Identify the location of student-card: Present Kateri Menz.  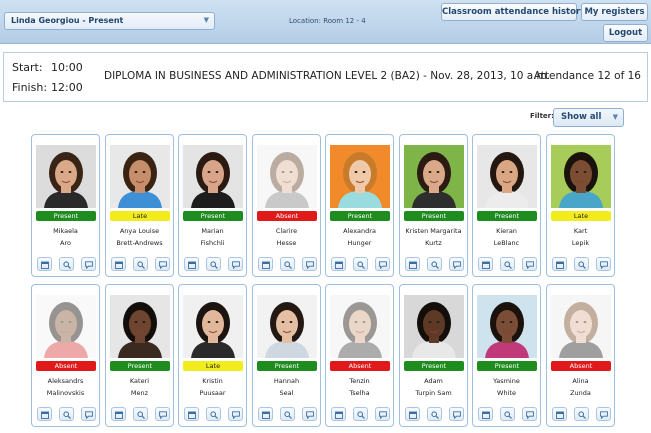
(139, 355).